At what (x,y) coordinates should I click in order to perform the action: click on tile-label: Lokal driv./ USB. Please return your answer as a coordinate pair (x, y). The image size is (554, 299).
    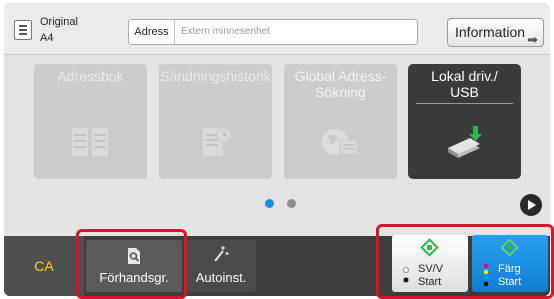
    Looking at the image, I should click on (464, 84).